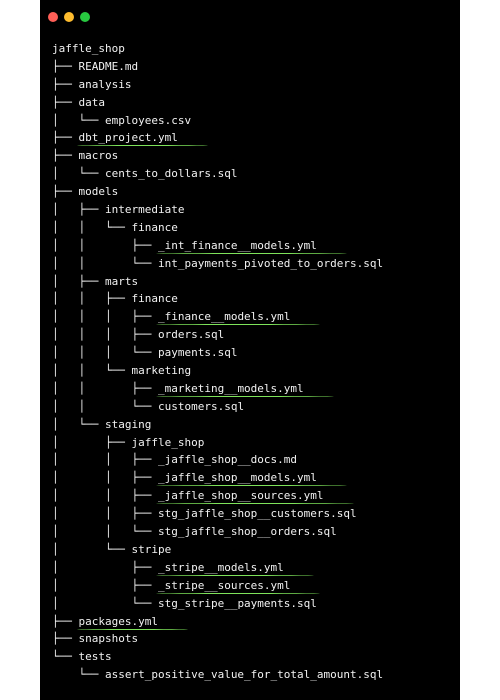  I want to click on tree-line: ├── data, so click(252, 103).